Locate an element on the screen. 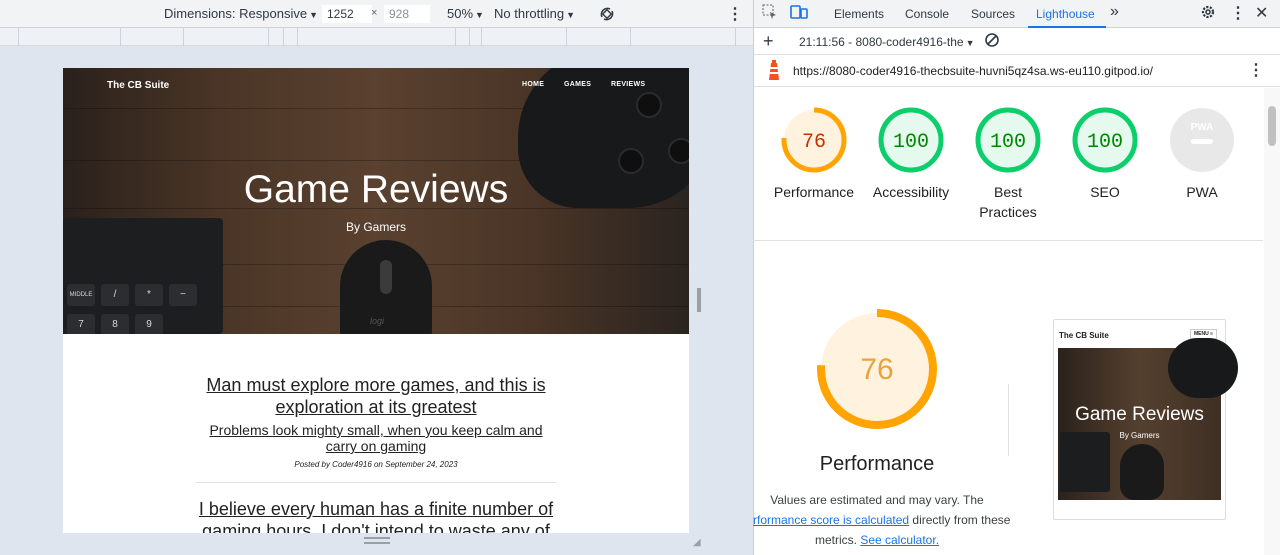  gauge-label: PWA is located at coordinates (1202, 192).